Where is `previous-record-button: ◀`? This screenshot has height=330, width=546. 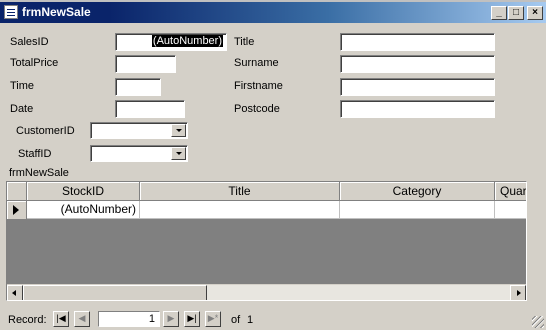 previous-record-button: ◀ is located at coordinates (82, 319).